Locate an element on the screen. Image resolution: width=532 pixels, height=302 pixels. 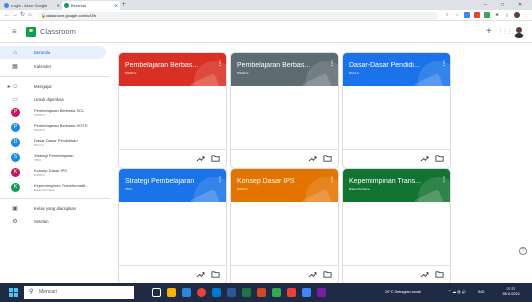
card-banner: Dasar-Dasar Pendidi... PAI II A ⋮ is located at coordinates (396, 69).